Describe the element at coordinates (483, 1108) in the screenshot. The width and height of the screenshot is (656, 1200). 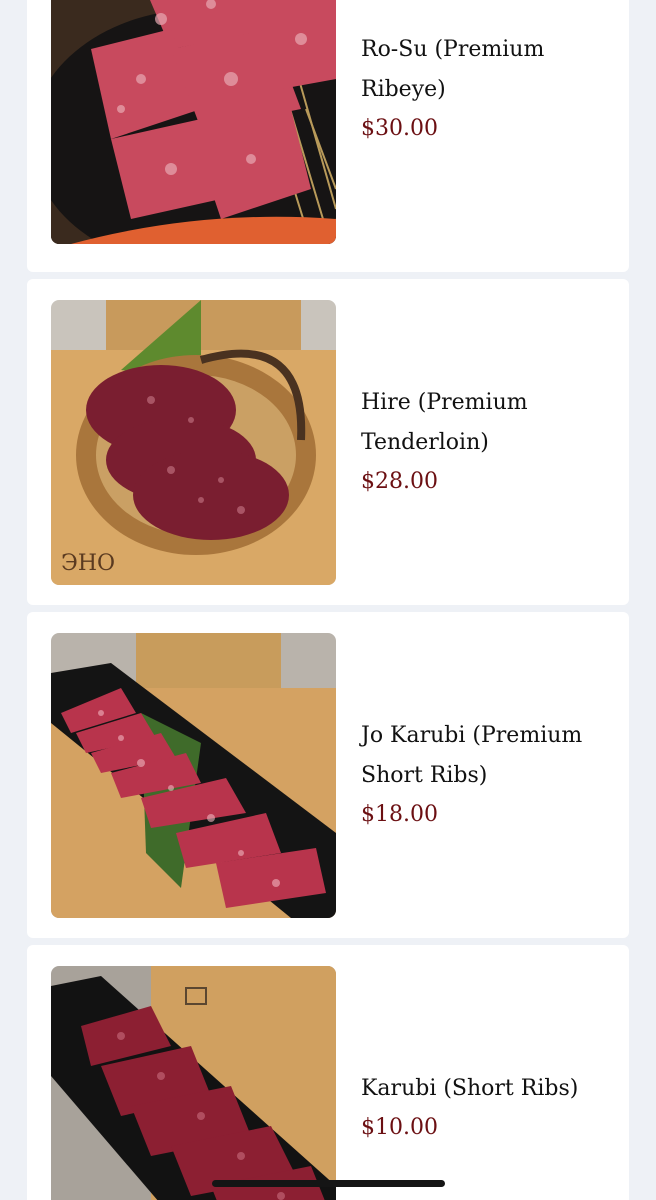
I see `menu-item-info: Karubi (Short Ribs) $10.00` at that location.